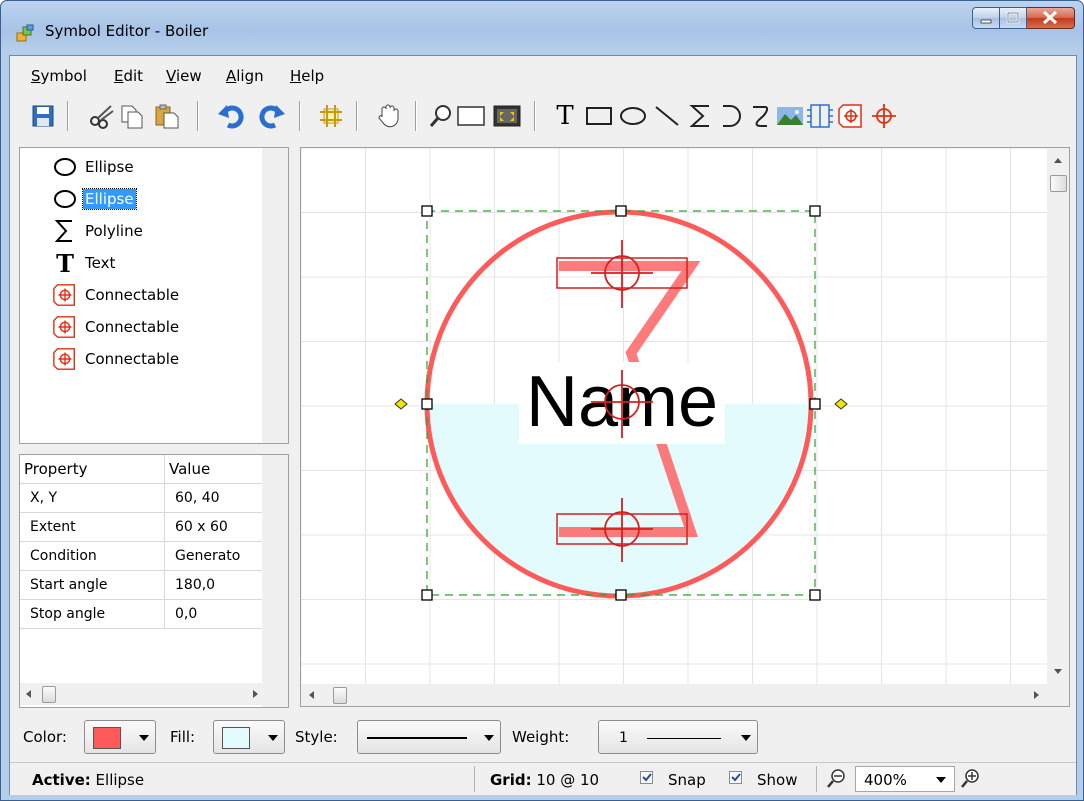 This screenshot has width=1084, height=801. I want to click on zoom-in-icon, so click(971, 779).